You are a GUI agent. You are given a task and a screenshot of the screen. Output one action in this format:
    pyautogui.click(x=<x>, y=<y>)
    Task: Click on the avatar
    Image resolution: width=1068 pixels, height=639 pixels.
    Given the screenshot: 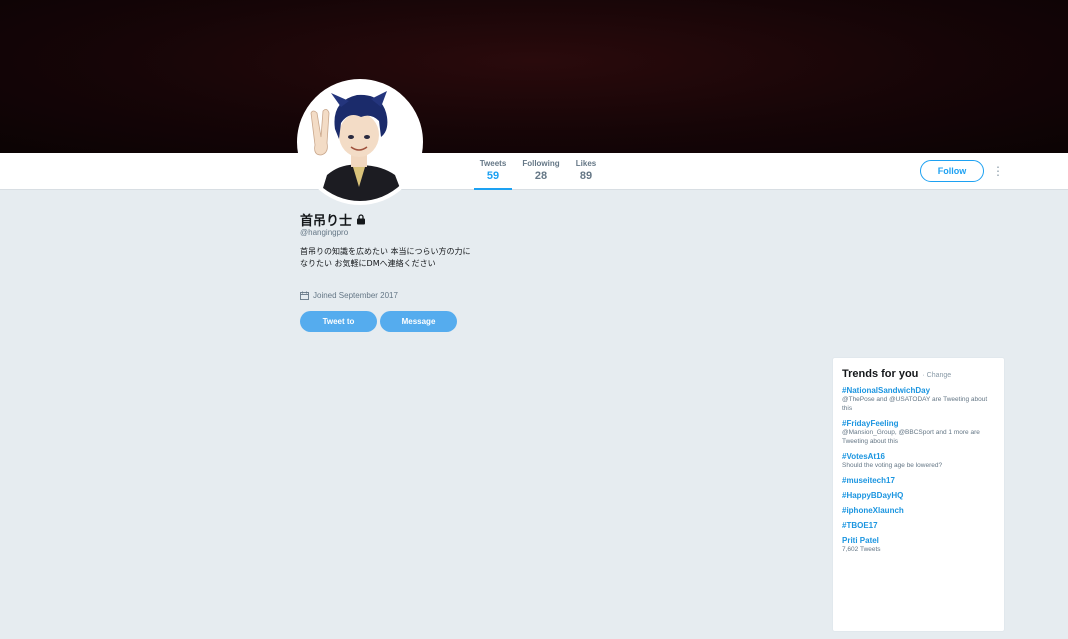 What is the action you would take?
    pyautogui.click(x=360, y=142)
    